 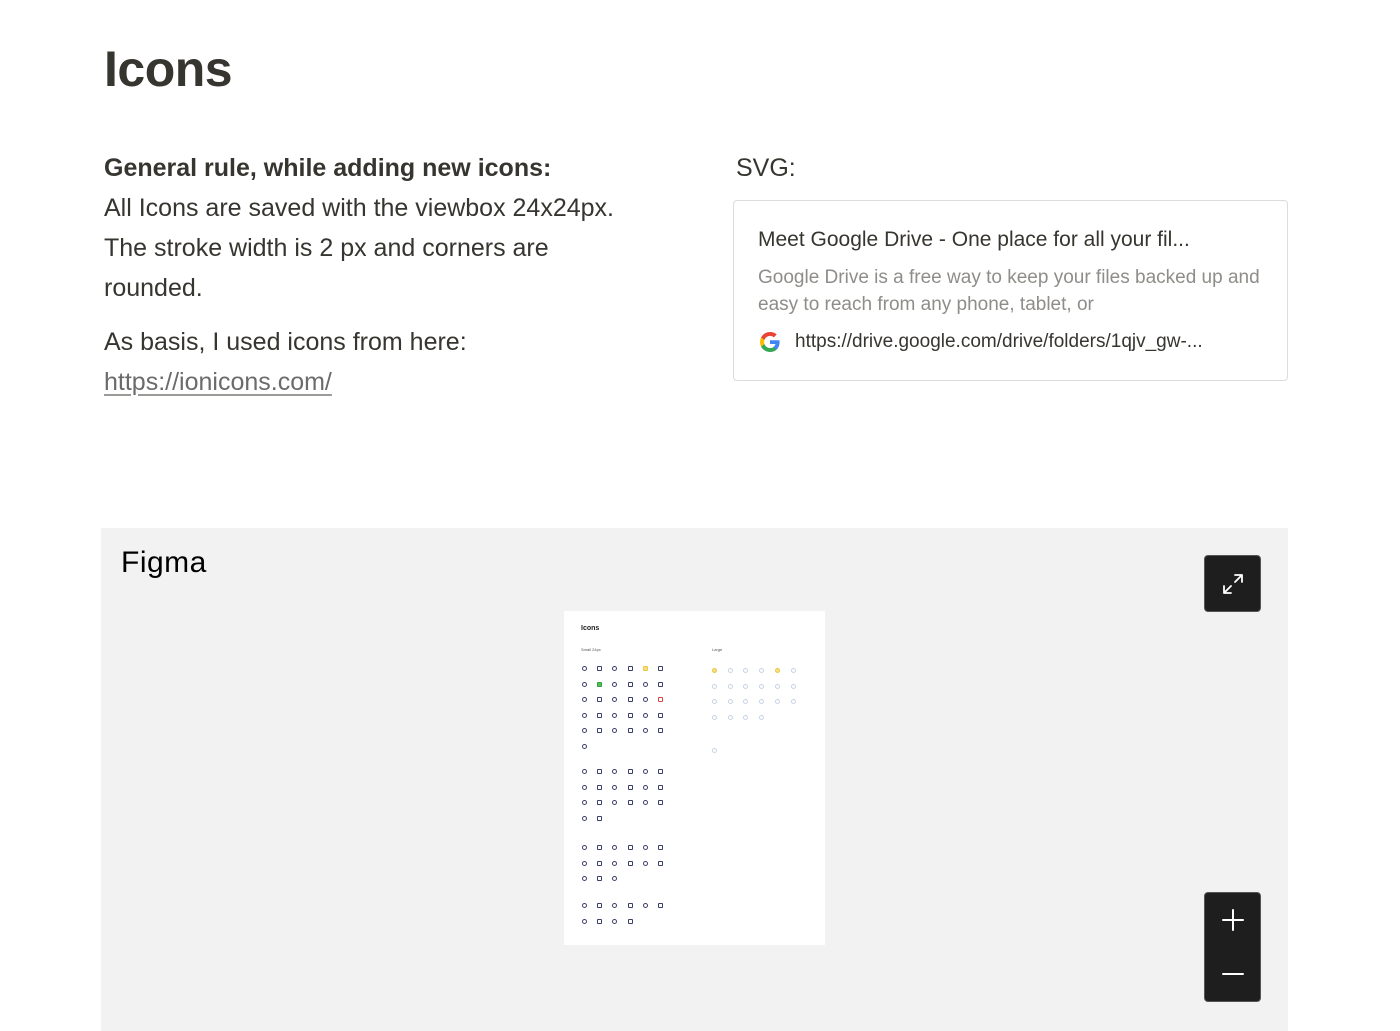 I want to click on rules-heading: General rule, while adding new icons:, so click(x=328, y=168).